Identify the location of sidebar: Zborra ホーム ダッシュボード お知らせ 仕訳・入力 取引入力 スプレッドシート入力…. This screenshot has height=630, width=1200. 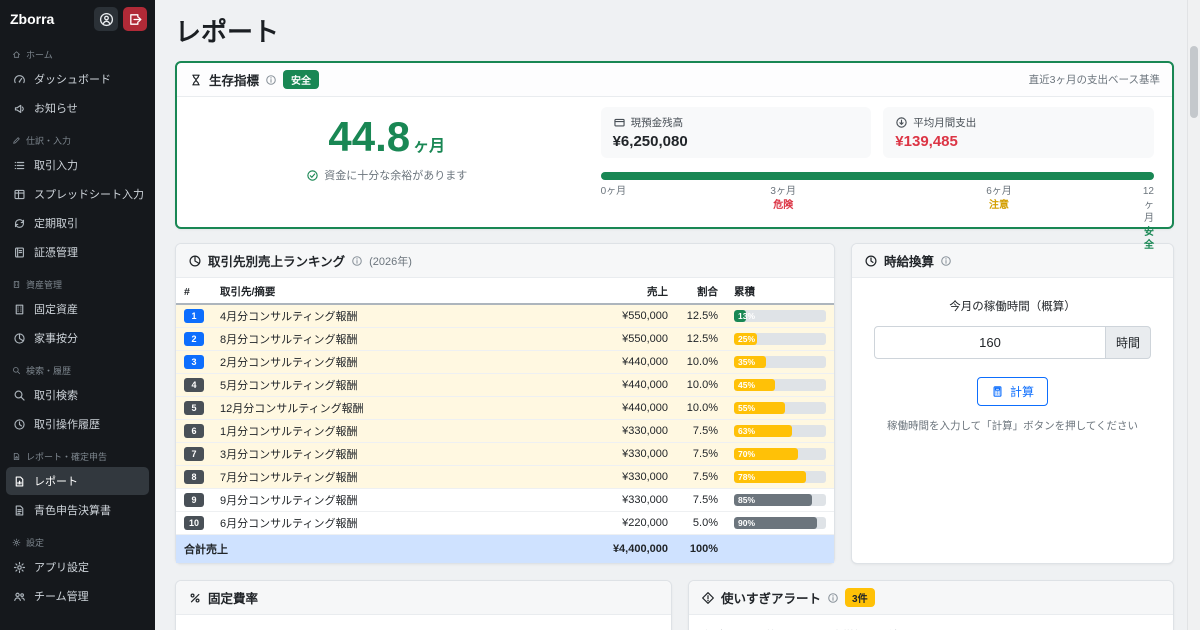
(77, 315).